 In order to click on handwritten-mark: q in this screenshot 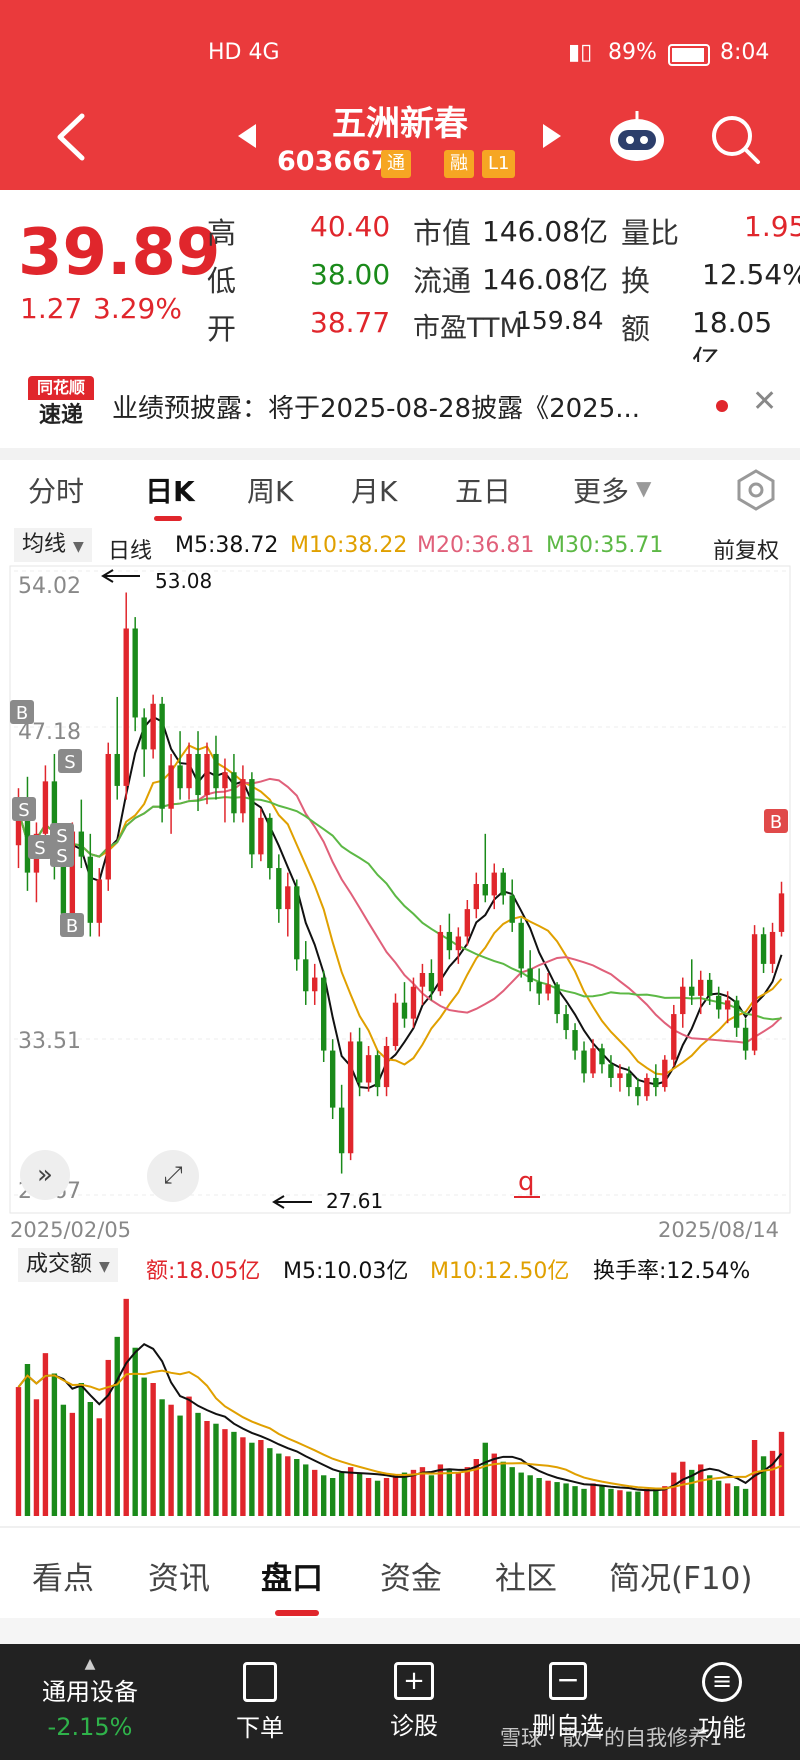, I will do `click(526, 1182)`.